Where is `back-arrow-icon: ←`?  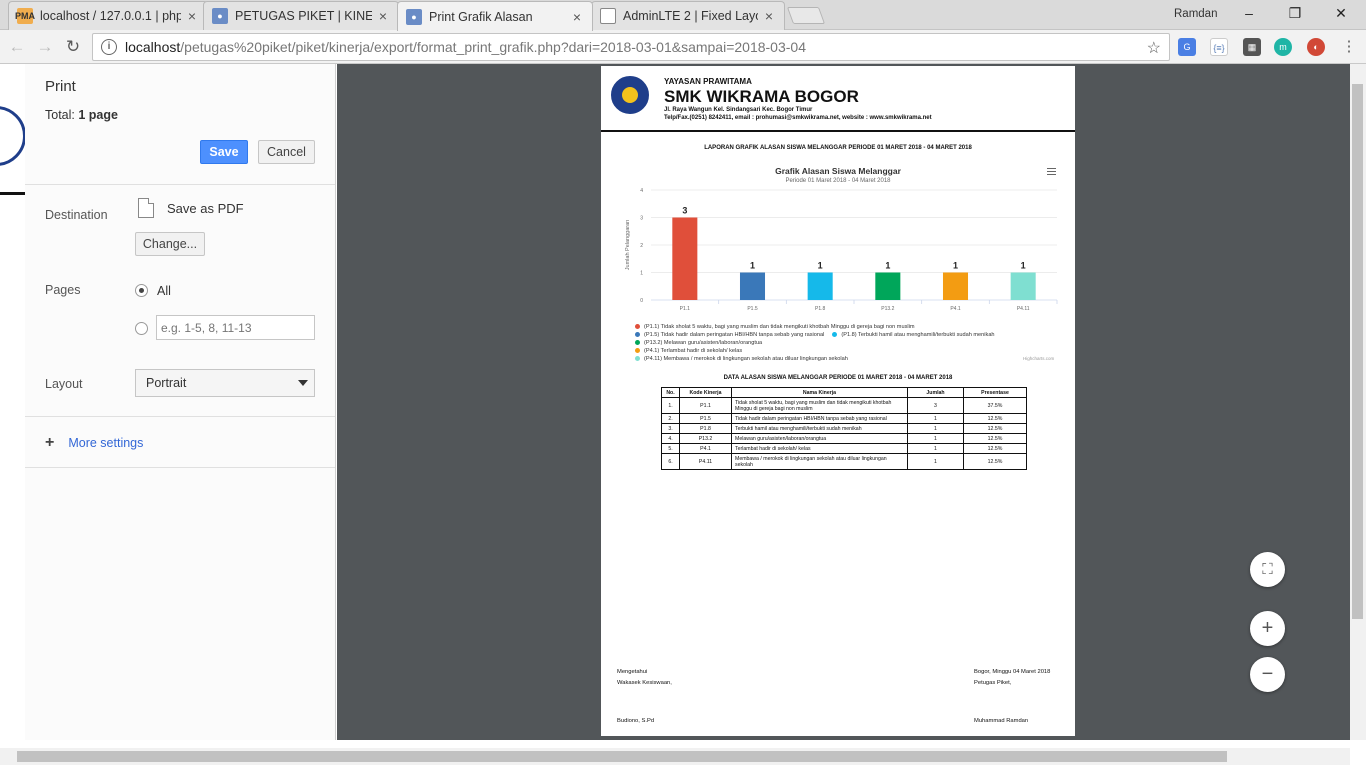 back-arrow-icon: ← is located at coordinates (17, 47).